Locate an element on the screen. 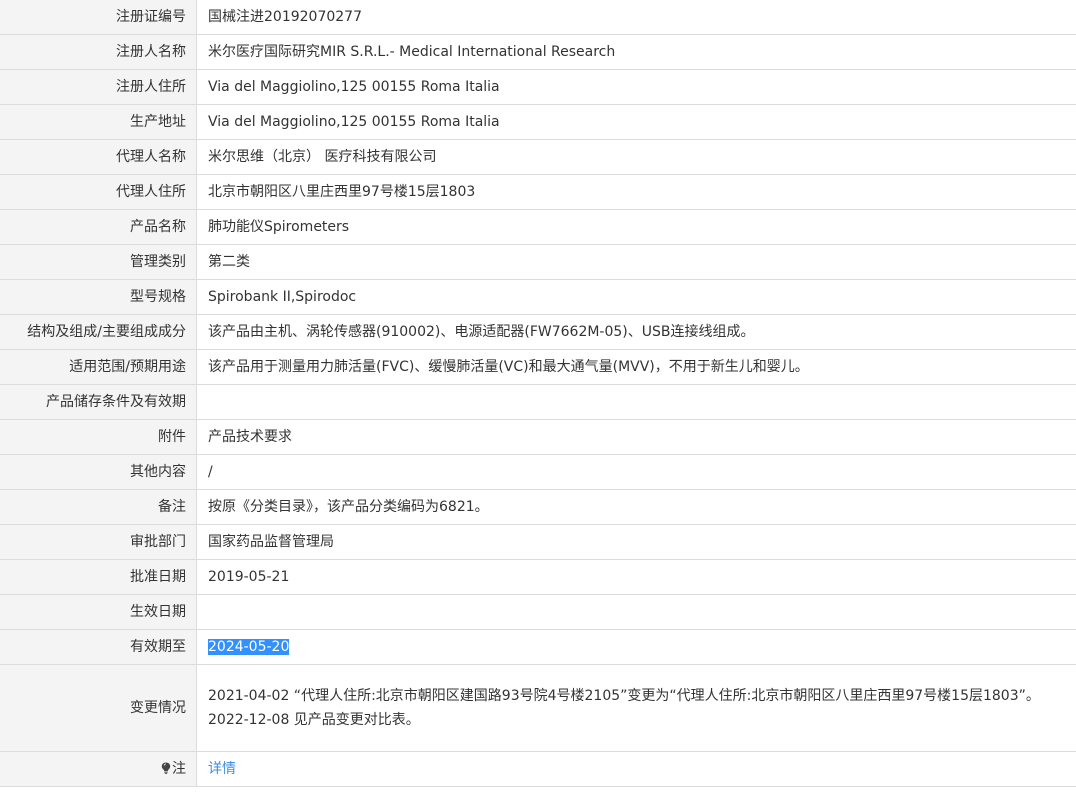 The width and height of the screenshot is (1076, 793). field-value: 国家药品监督管理局 is located at coordinates (636, 542).